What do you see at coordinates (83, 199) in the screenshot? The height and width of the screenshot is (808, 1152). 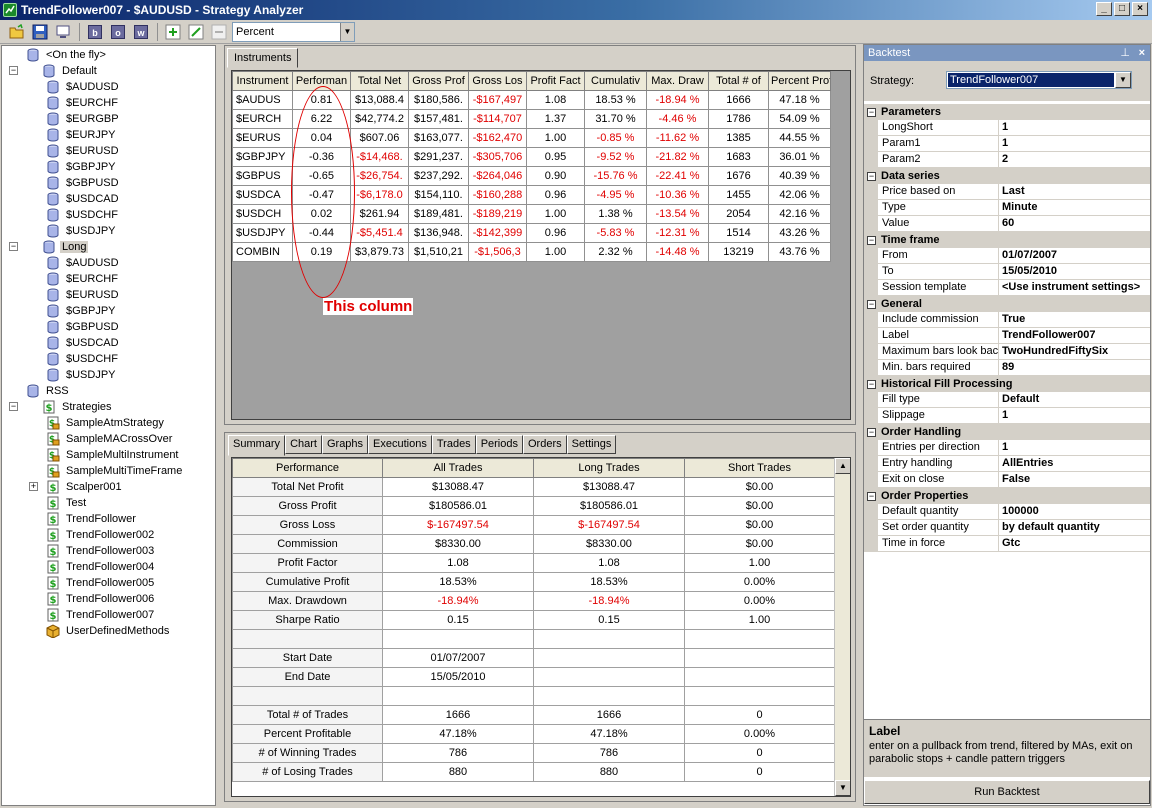 I see `tree-item: $USDCAD` at bounding box center [83, 199].